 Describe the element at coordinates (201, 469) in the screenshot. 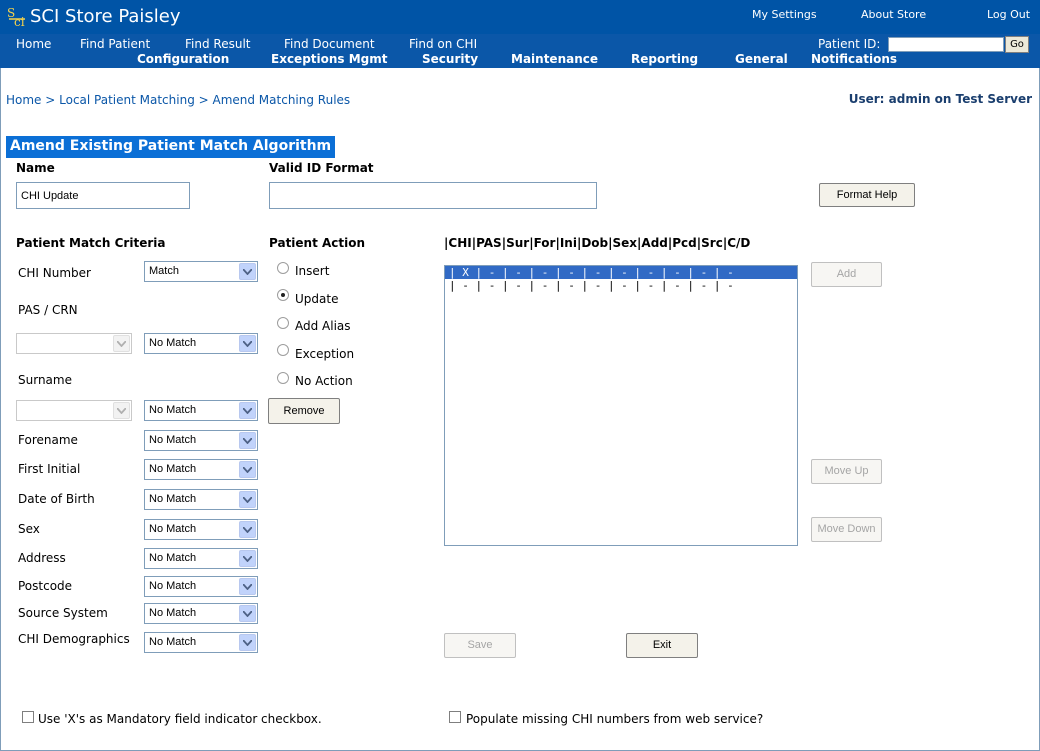

I see `first-initial-select: No Match` at that location.